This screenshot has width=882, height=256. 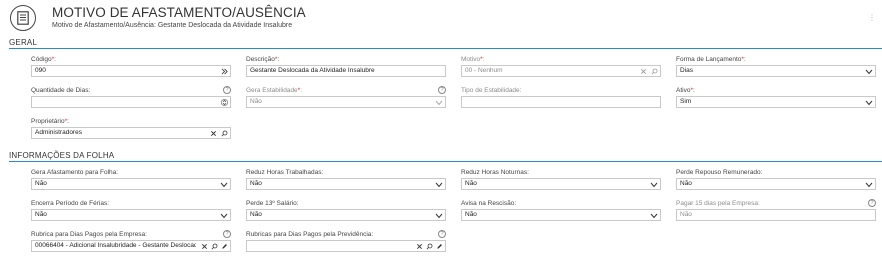 I want to click on perde-13-select: Não, so click(x=346, y=215).